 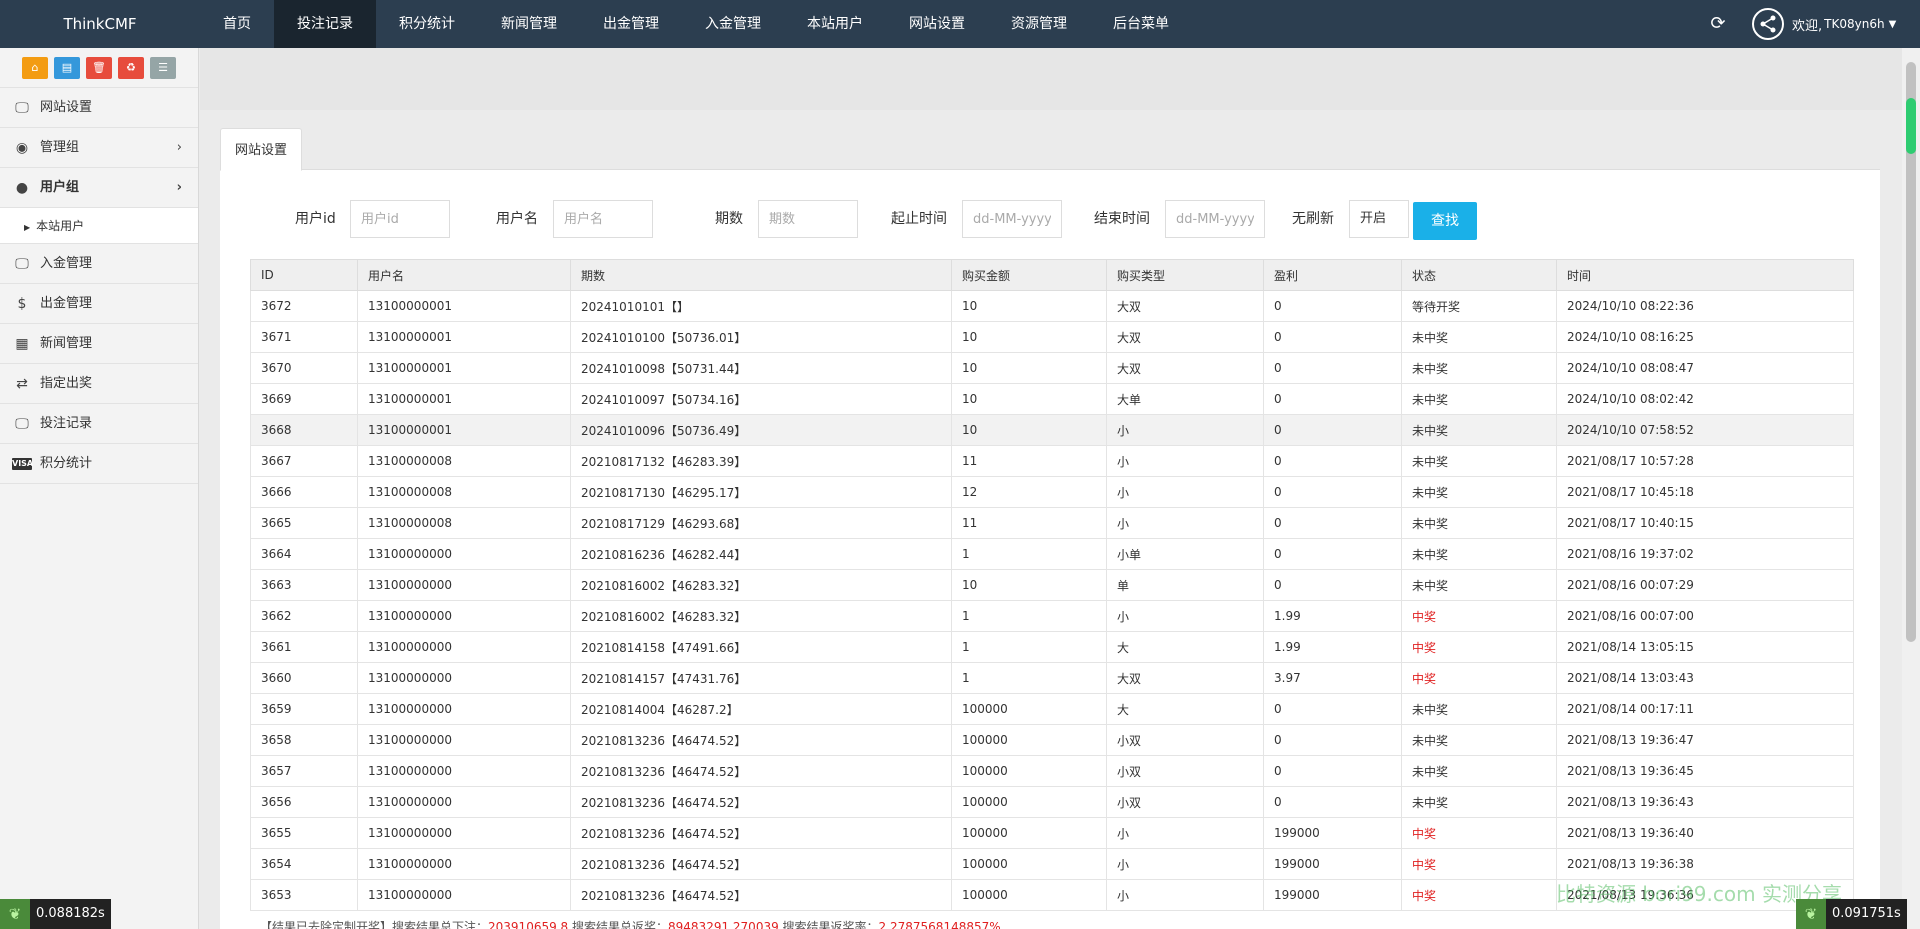 I want to click on table-cell: 小, so click(x=1185, y=492).